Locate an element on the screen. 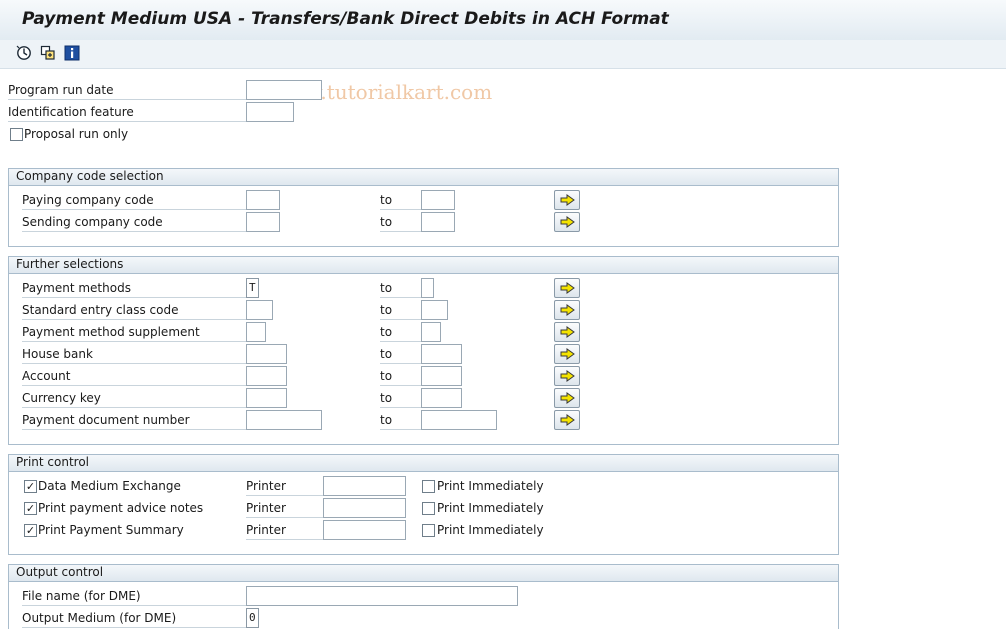 Image resolution: width=1006 pixels, height=629 pixels. copy-variant-icon is located at coordinates (48, 53).